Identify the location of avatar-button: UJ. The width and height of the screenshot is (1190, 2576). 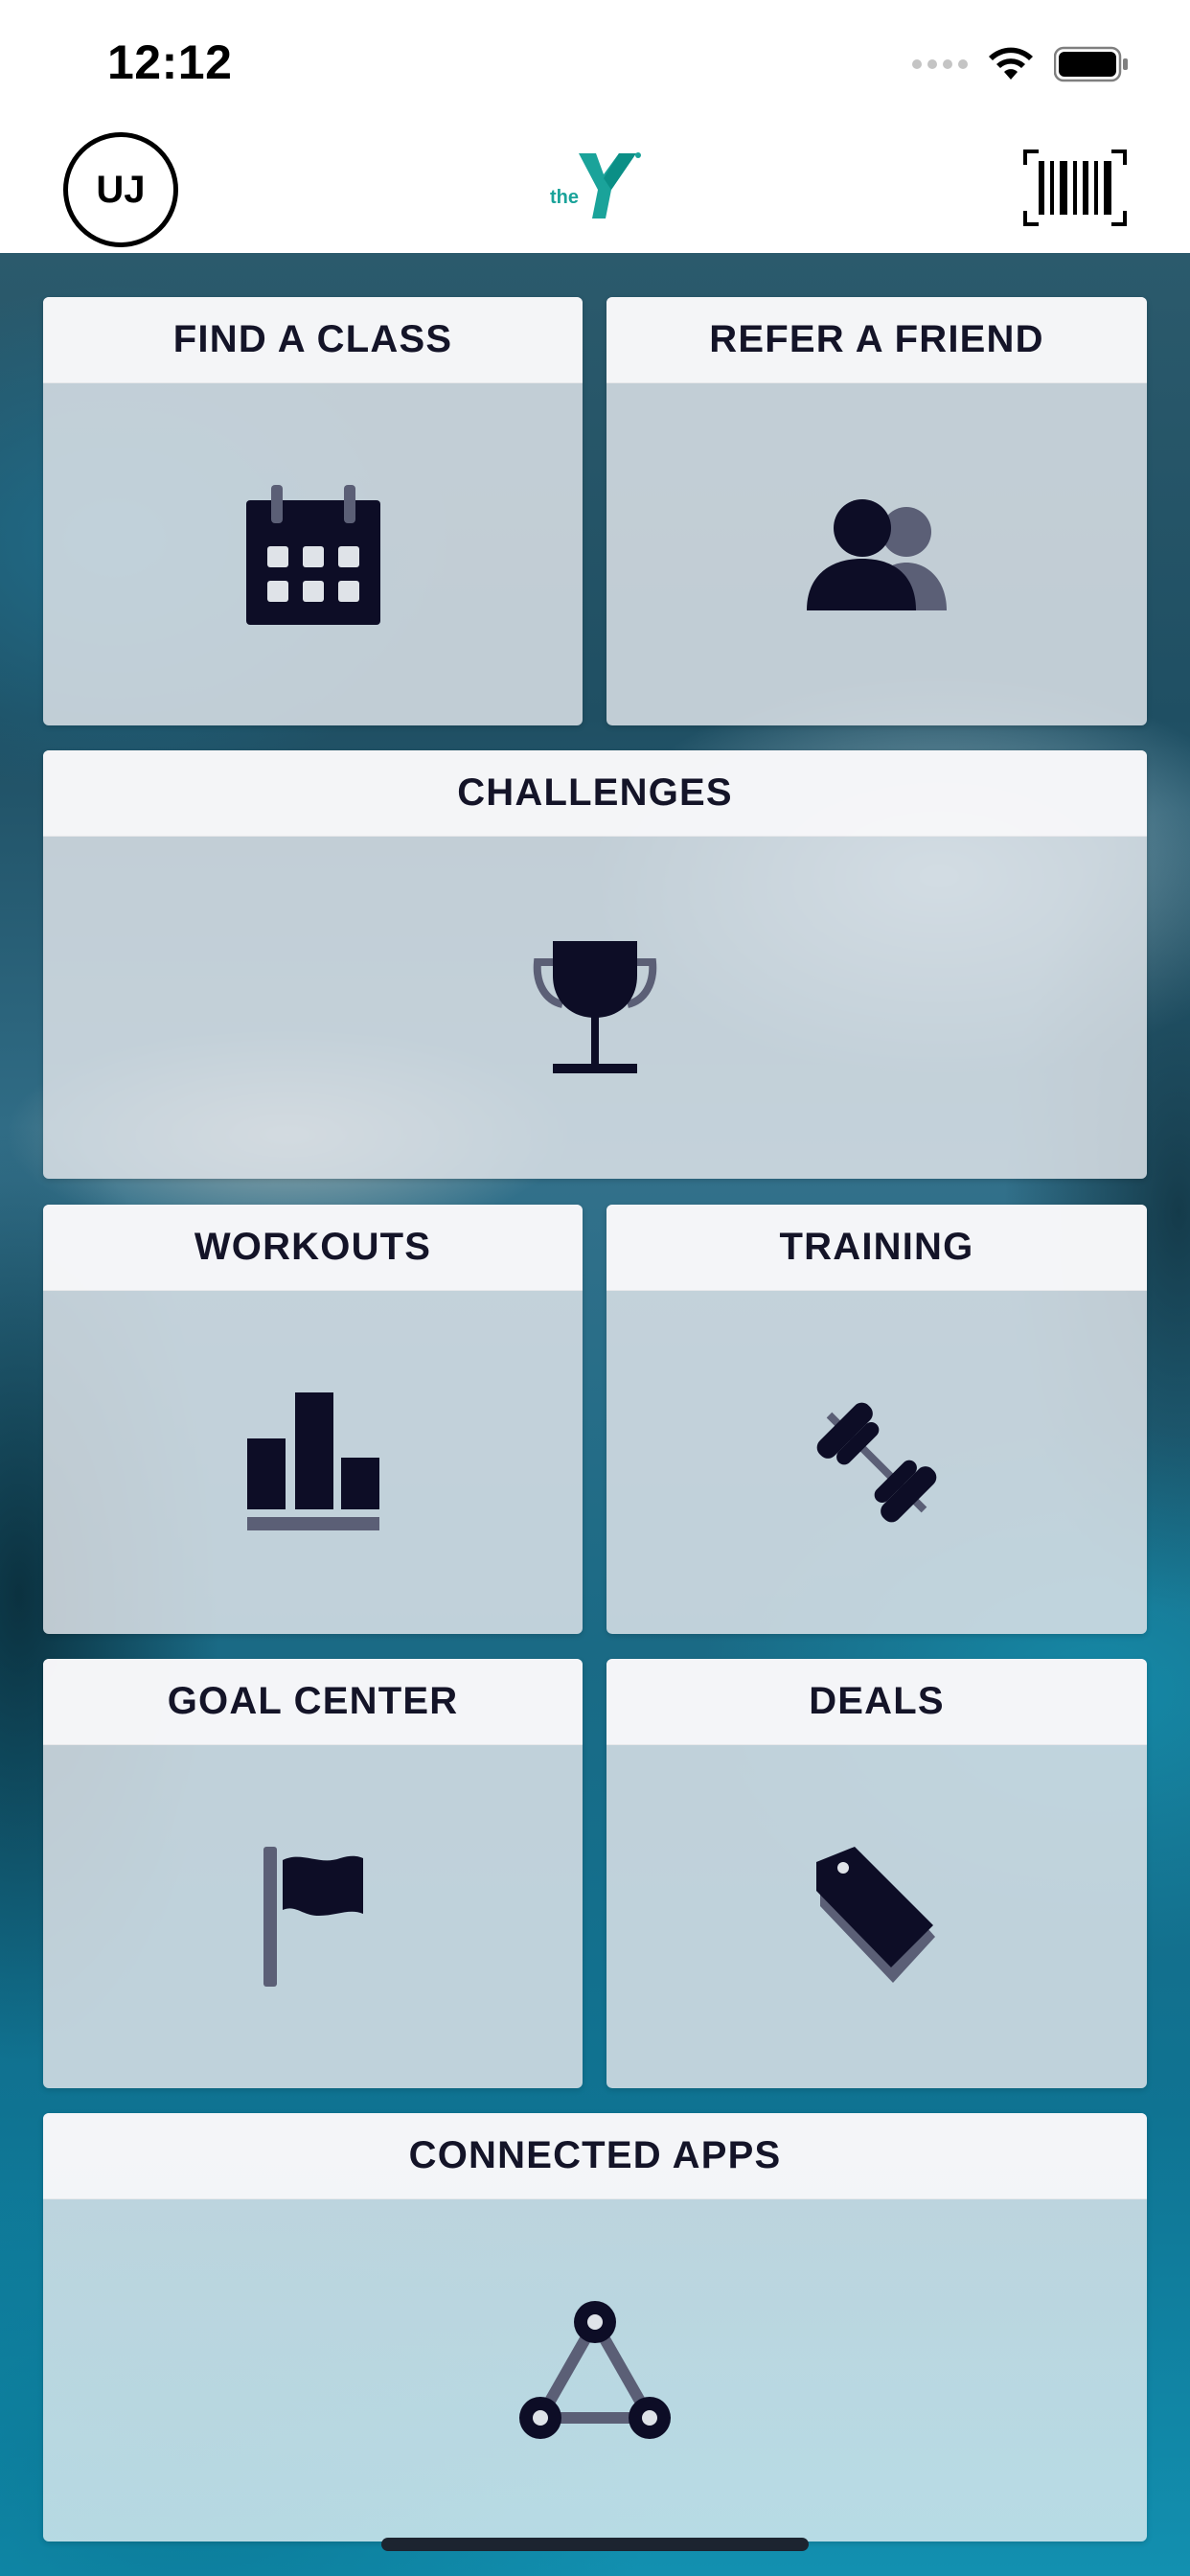
(121, 189).